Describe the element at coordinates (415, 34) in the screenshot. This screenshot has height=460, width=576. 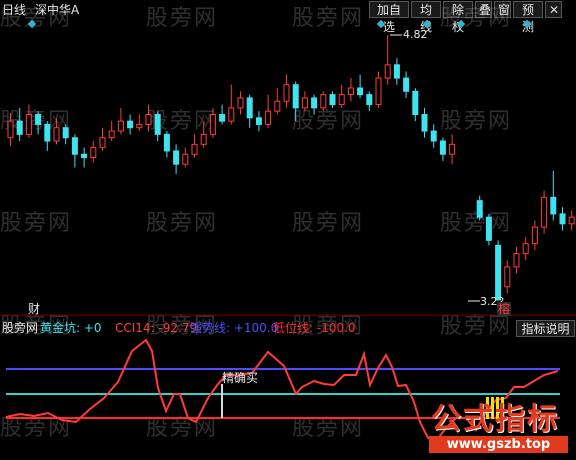
I see `high-price-label: 4.82` at that location.